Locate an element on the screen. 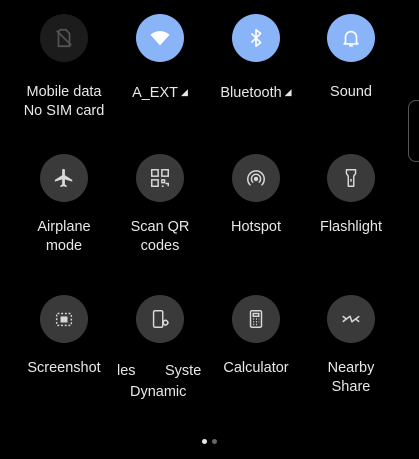 The height and width of the screenshot is (459, 419). tile-hotspot: Hotspot is located at coordinates (256, 195).